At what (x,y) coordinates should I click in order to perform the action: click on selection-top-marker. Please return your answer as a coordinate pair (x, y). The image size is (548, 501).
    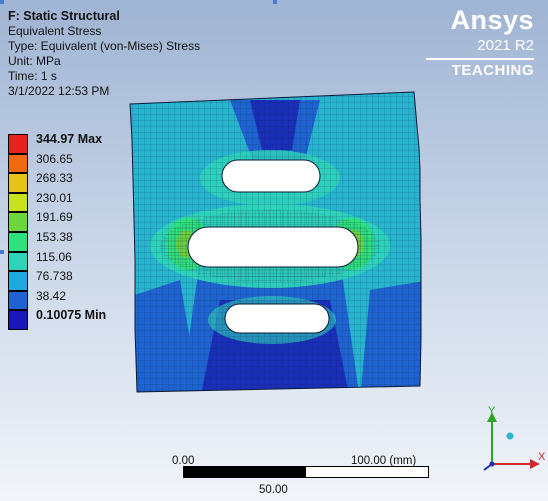
    Looking at the image, I should click on (275, 2).